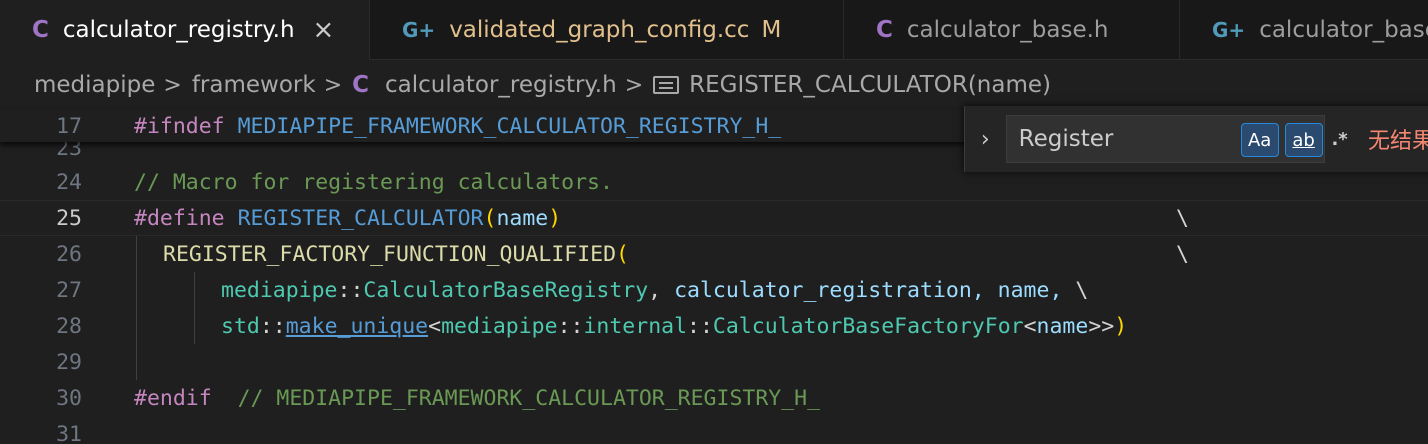 This screenshot has width=1428, height=444. What do you see at coordinates (69, 326) in the screenshot?
I see `line-number: 28` at bounding box center [69, 326].